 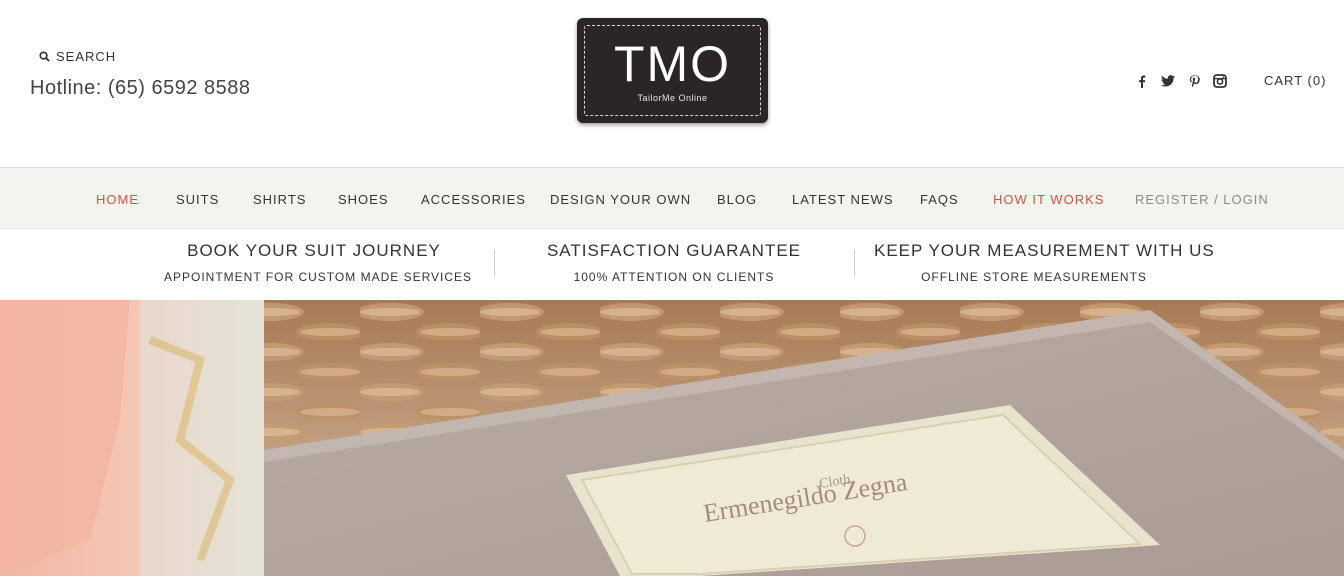 What do you see at coordinates (318, 277) in the screenshot?
I see `promo-subtitle: APPOINTMENT FOR CUSTOM MADE SERVICES` at bounding box center [318, 277].